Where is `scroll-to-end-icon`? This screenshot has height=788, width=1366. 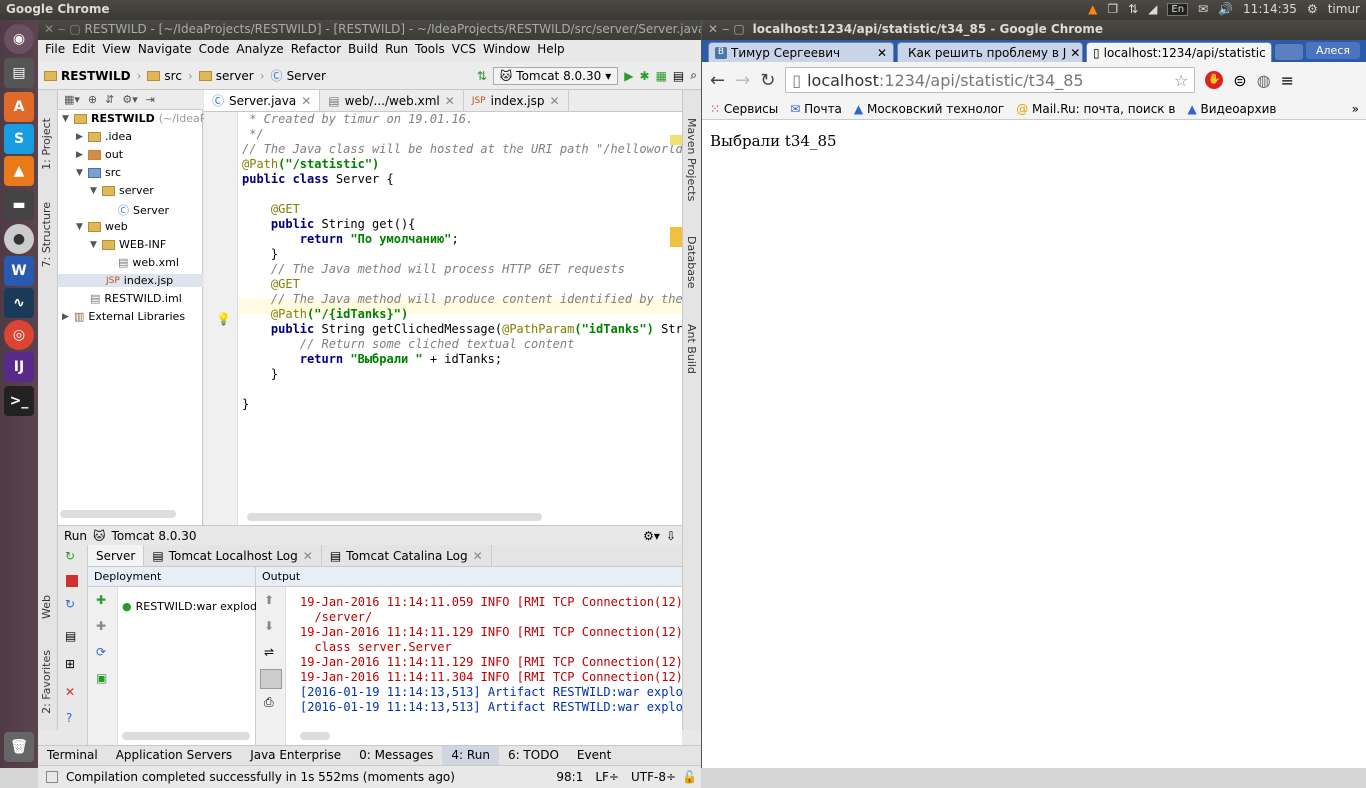 scroll-to-end-icon is located at coordinates (271, 679).